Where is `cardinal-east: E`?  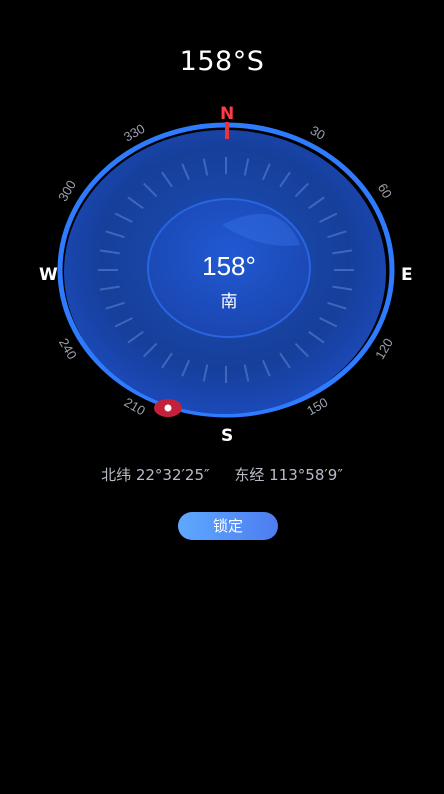 cardinal-east: E is located at coordinates (407, 275).